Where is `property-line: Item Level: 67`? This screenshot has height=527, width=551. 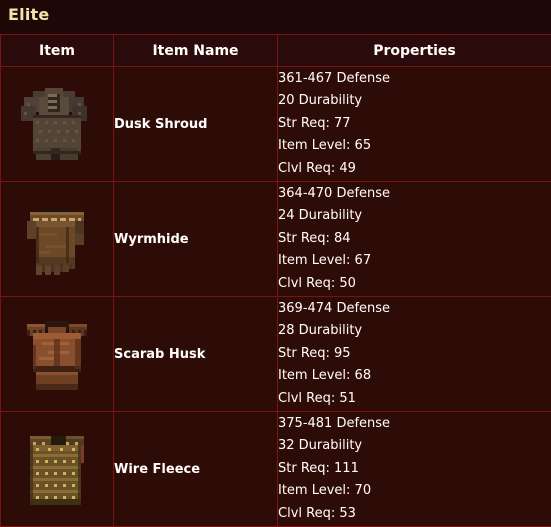 property-line: Item Level: 67 is located at coordinates (414, 261).